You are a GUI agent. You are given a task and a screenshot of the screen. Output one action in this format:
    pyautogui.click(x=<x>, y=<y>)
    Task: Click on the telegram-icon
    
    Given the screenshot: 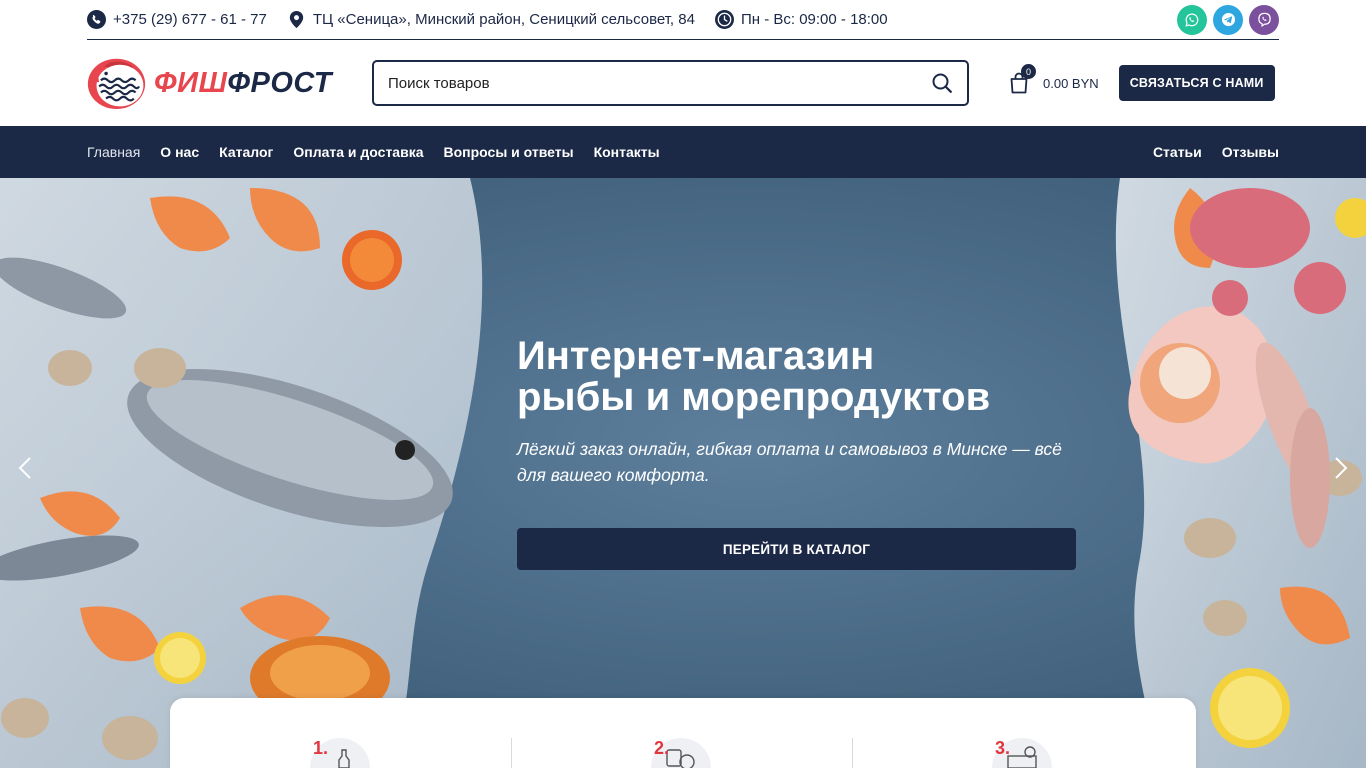 What is the action you would take?
    pyautogui.click(x=1228, y=19)
    